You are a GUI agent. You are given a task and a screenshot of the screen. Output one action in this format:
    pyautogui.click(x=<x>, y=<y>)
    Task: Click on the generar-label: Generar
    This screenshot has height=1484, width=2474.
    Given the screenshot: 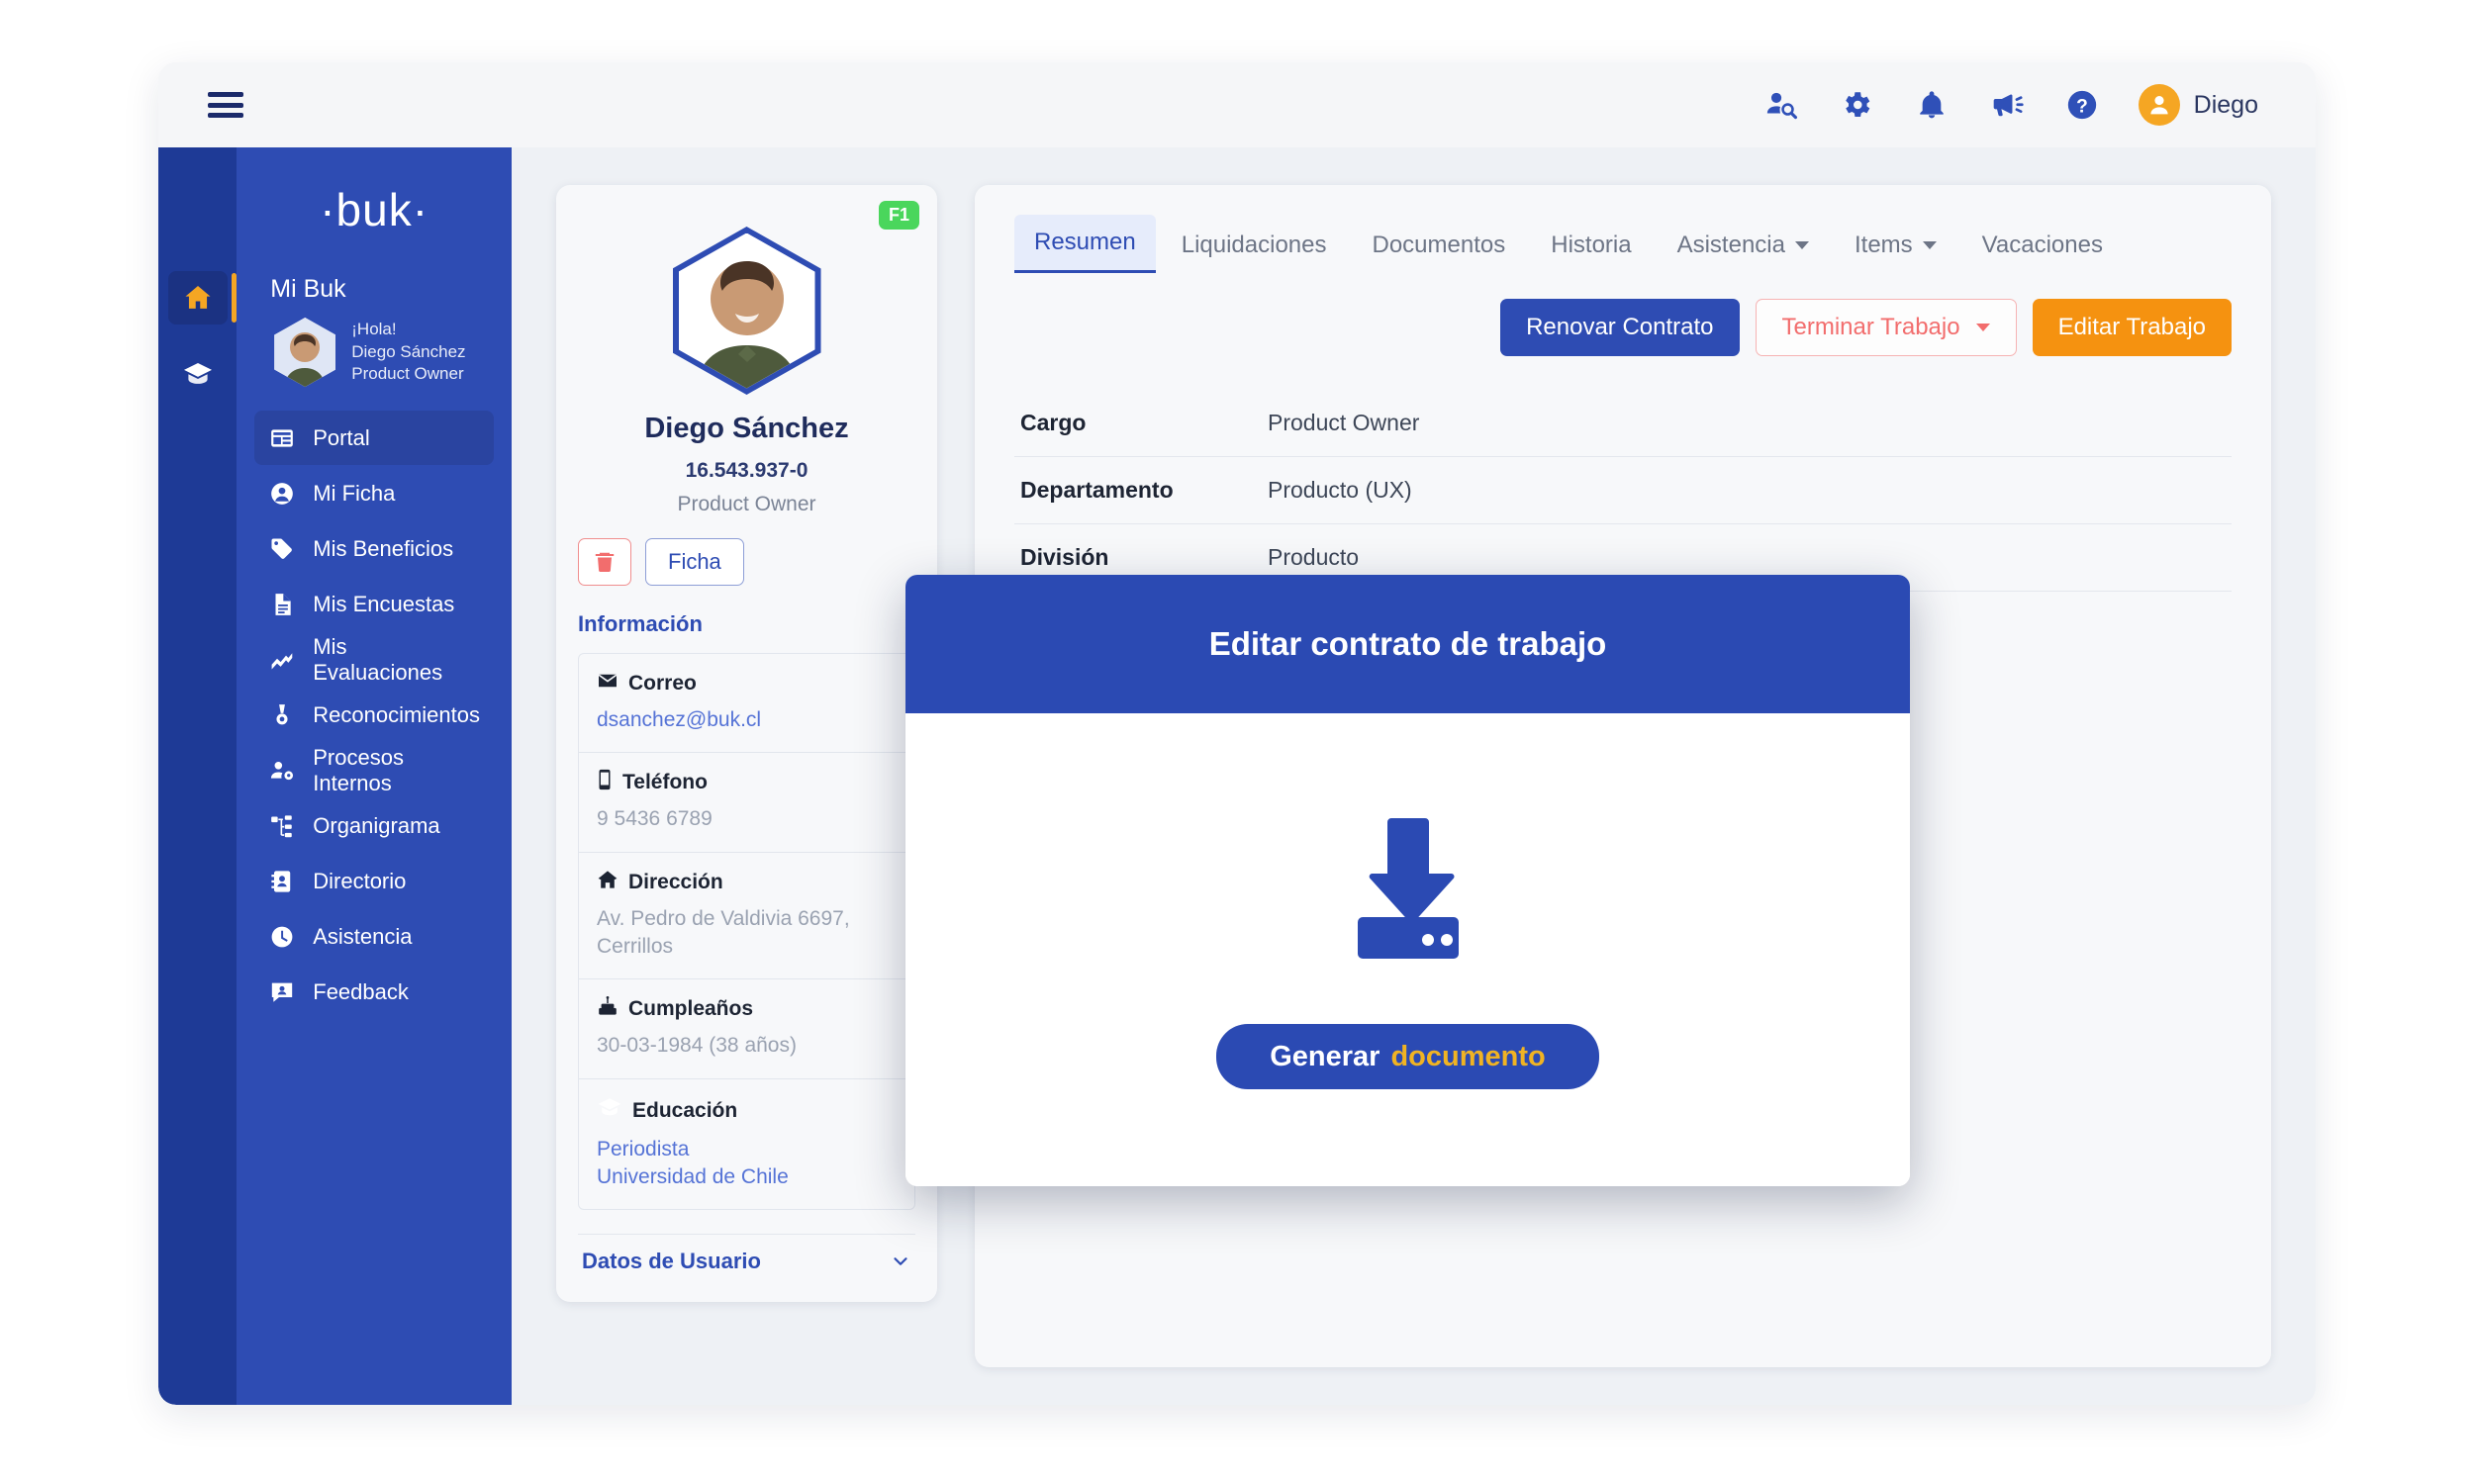 What is the action you would take?
    pyautogui.click(x=1325, y=1056)
    